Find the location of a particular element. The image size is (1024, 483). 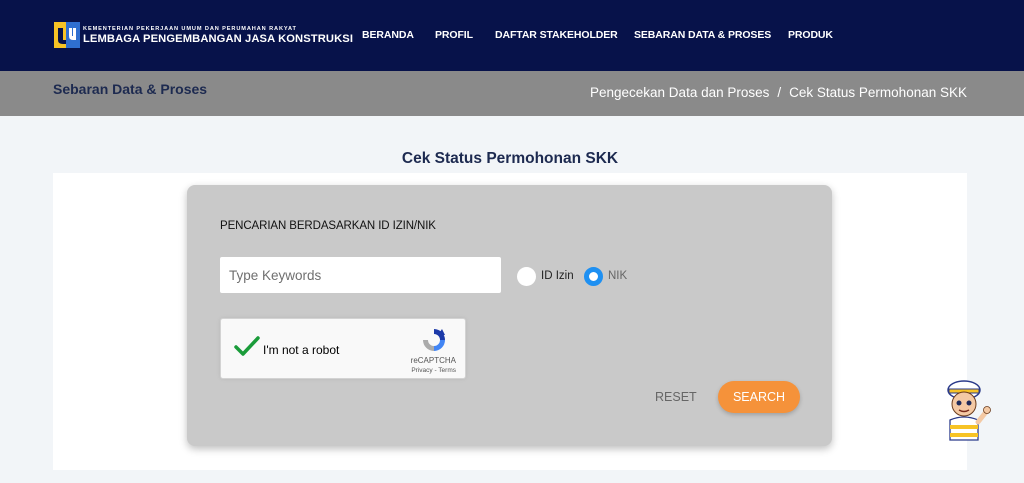

pupr-logo-icon is located at coordinates (67, 35).